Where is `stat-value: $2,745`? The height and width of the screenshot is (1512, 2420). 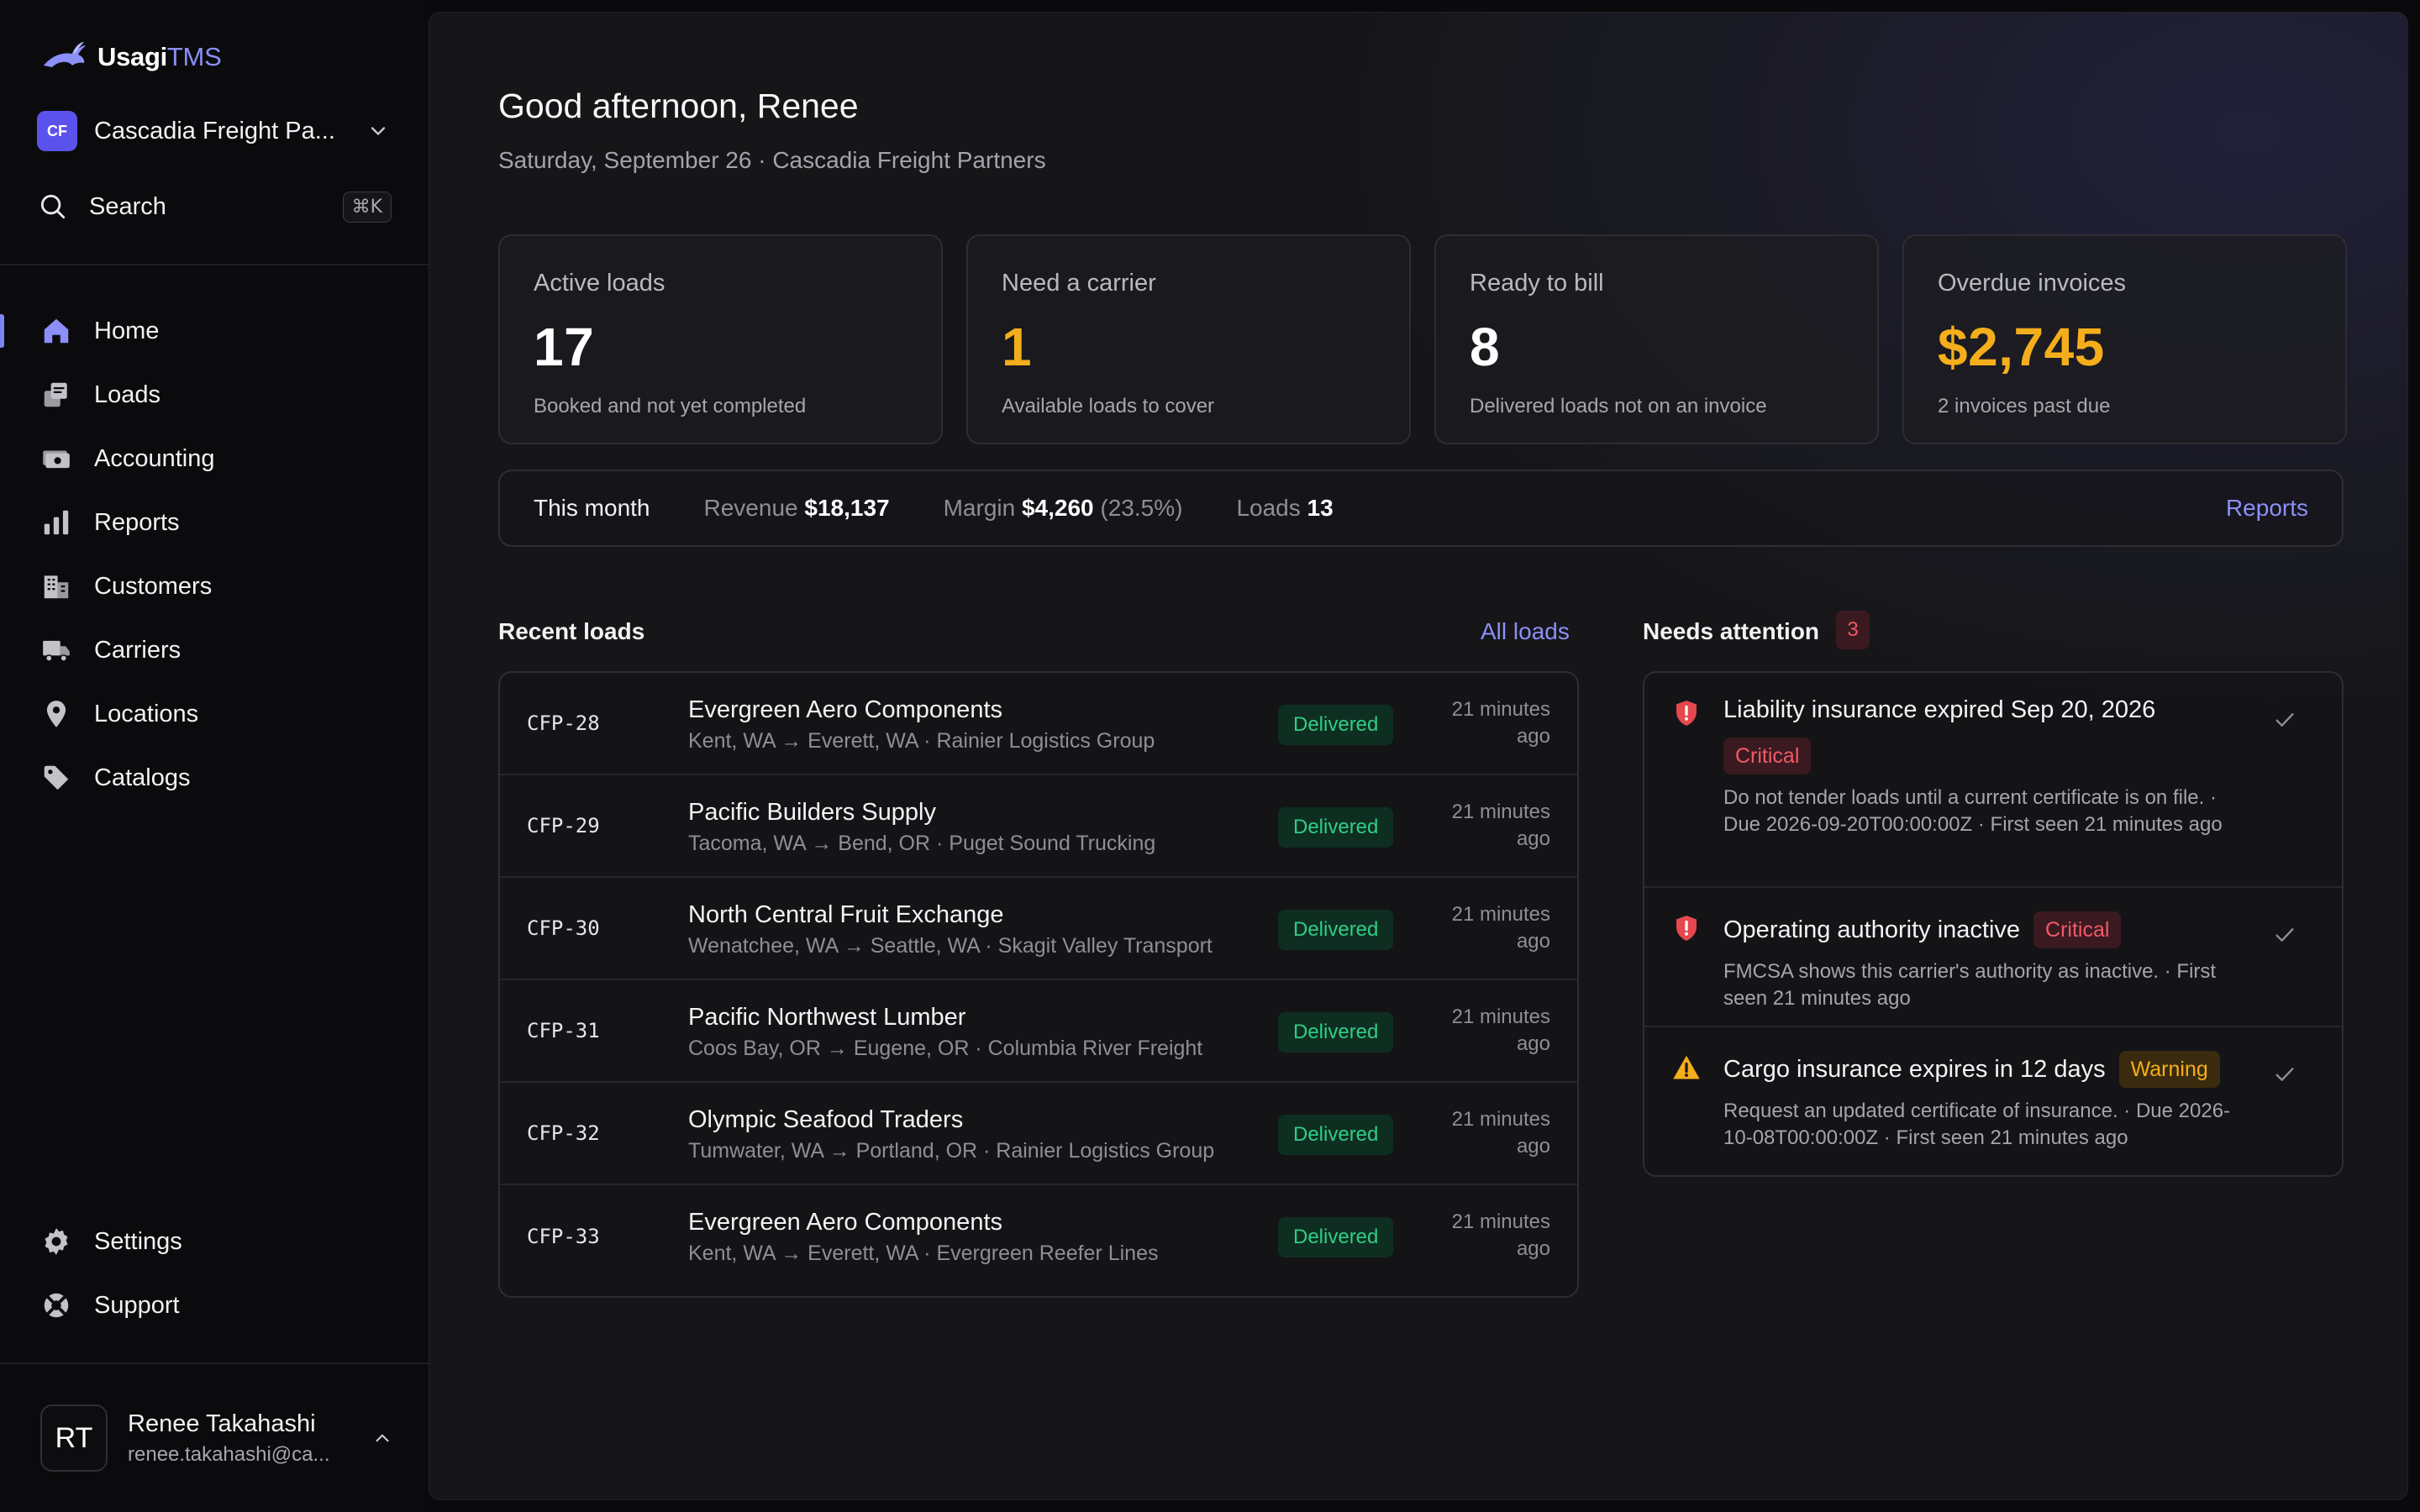 stat-value: $2,745 is located at coordinates (2022, 347).